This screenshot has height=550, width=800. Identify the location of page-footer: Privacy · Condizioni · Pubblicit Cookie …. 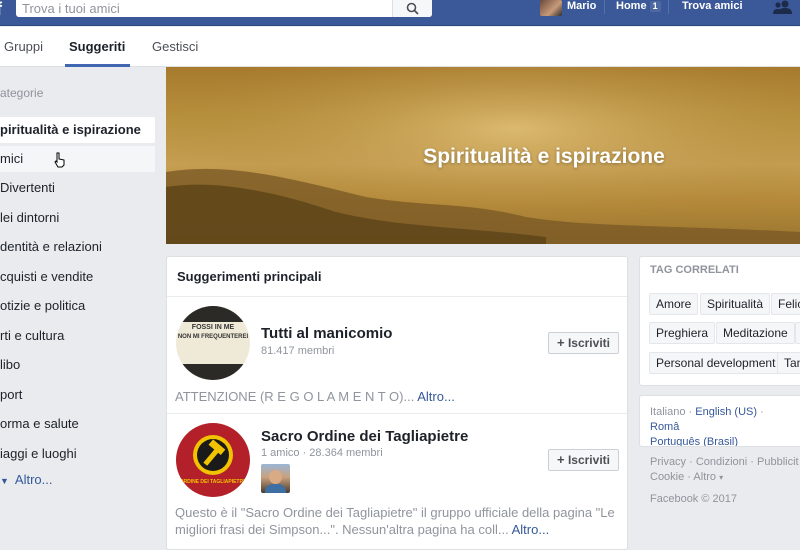
(724, 480).